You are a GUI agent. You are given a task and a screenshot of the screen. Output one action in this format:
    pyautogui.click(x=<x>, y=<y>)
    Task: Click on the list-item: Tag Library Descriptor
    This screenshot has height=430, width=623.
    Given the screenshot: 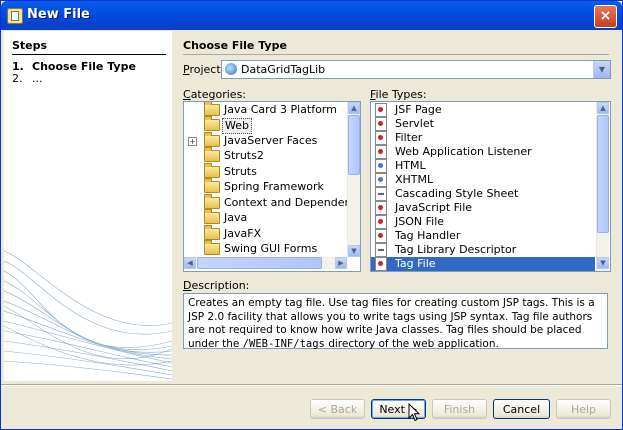 What is the action you would take?
    pyautogui.click(x=483, y=250)
    